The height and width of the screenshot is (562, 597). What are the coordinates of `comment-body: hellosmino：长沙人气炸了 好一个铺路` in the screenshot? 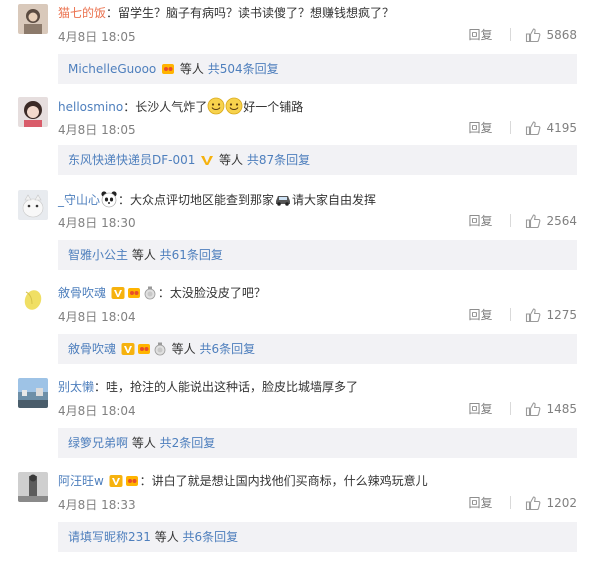 It's located at (317, 106).